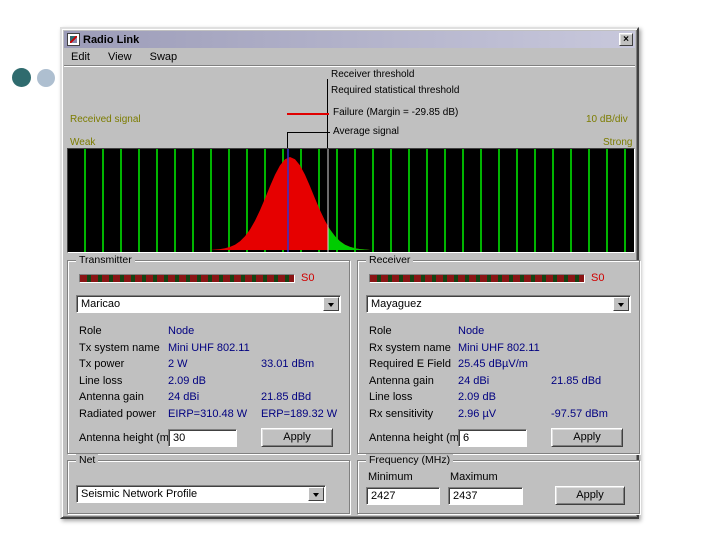 The image size is (720, 540). Describe the element at coordinates (288, 364) in the screenshot. I see `row-value2: 33.01 dBm` at that location.